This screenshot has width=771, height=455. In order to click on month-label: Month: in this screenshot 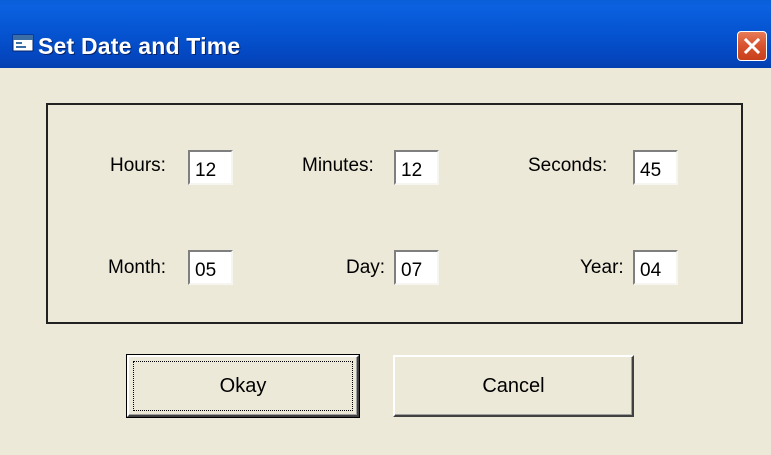, I will do `click(137, 267)`.